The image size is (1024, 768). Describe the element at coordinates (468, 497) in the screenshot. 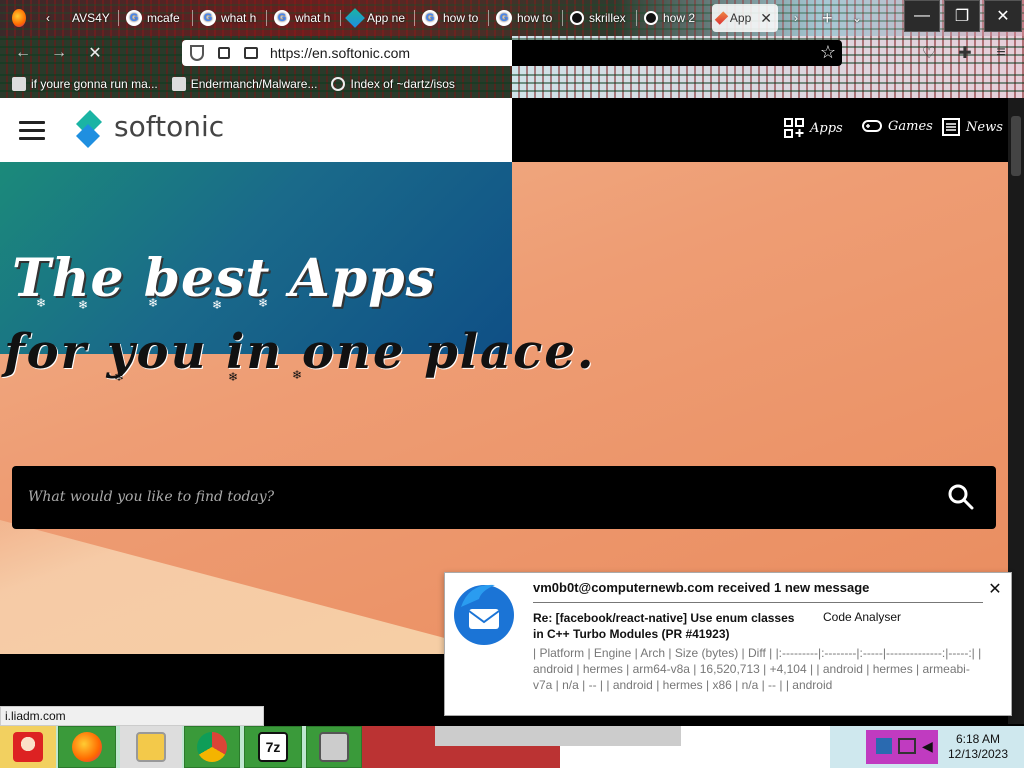

I see `search-input` at that location.